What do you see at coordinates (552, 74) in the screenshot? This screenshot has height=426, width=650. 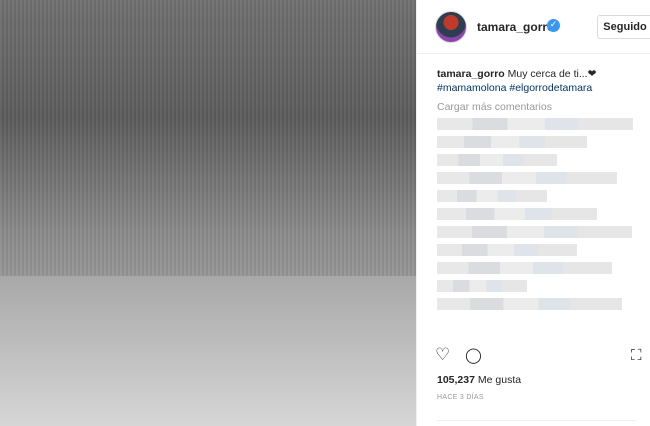 I see `caption-text: Muy cerca de ti...❤` at bounding box center [552, 74].